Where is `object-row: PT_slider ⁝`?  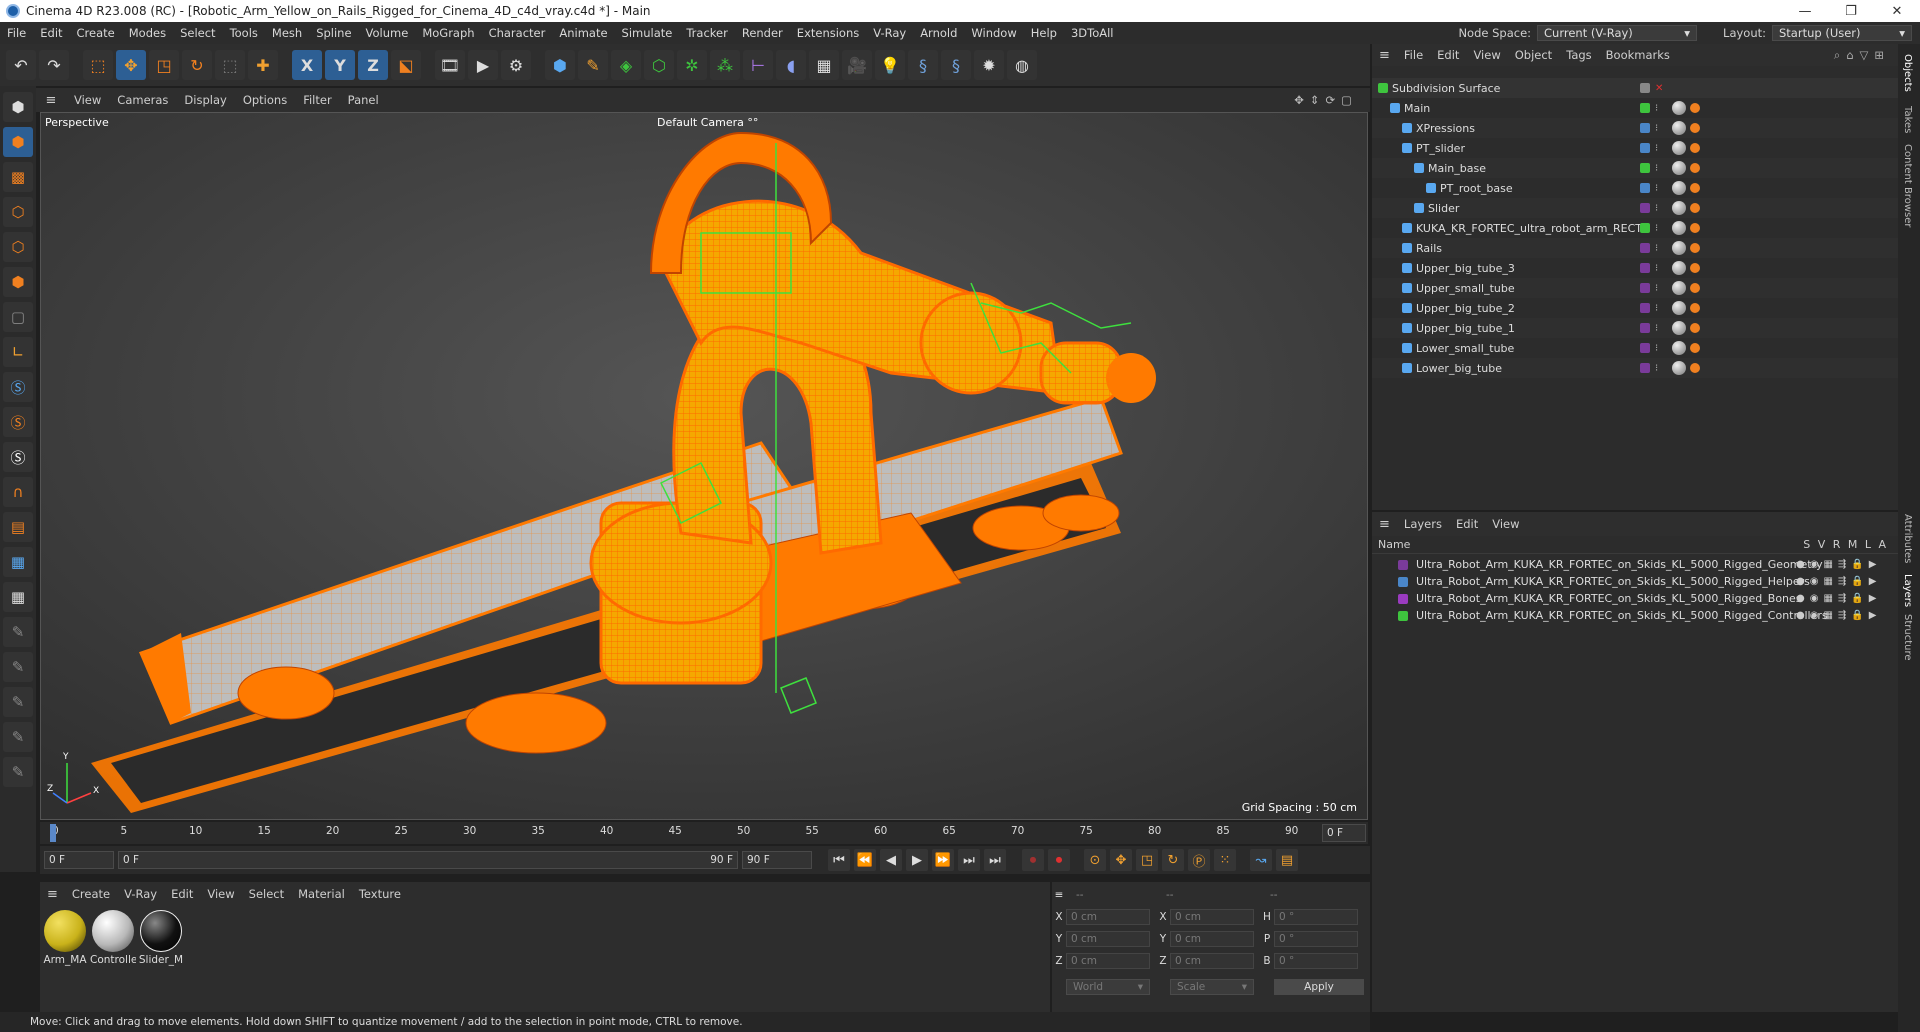 object-row: PT_slider ⁝ is located at coordinates (1635, 148).